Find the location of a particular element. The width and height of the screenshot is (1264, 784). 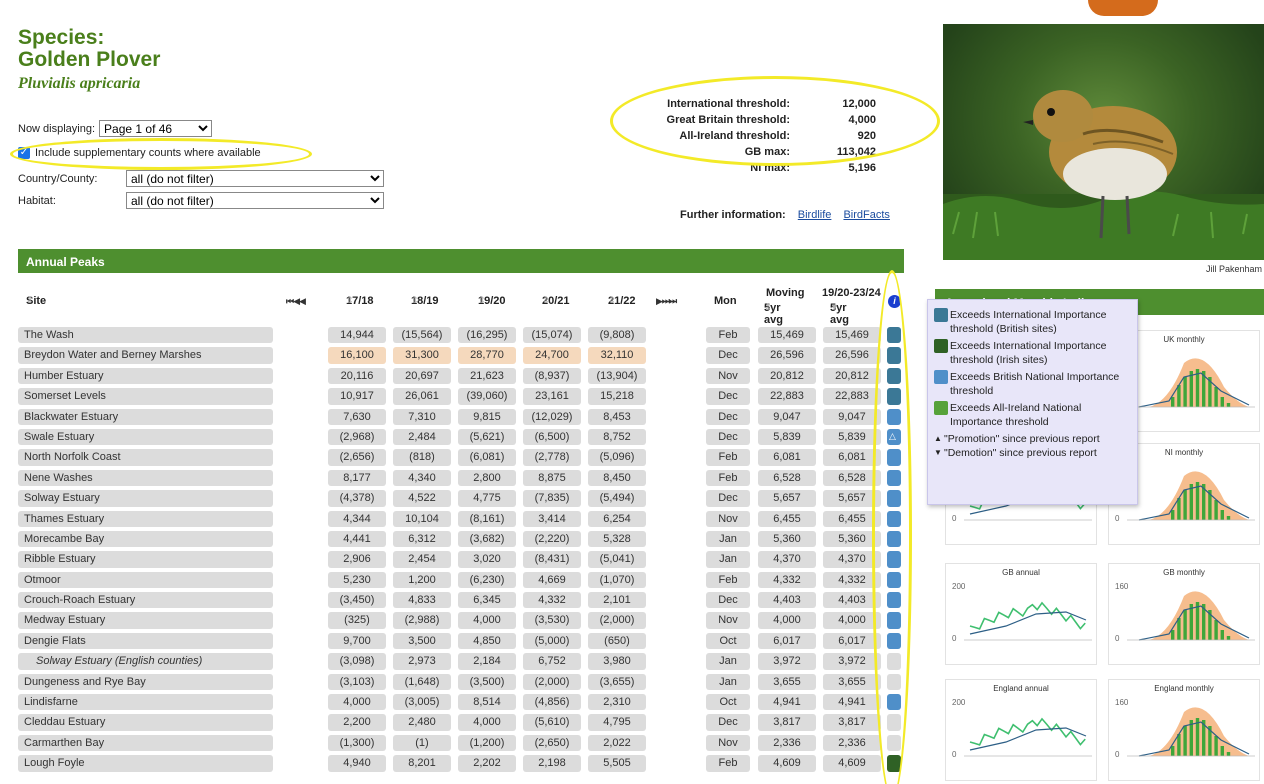

site-name: Somerset Levels is located at coordinates (145, 396).